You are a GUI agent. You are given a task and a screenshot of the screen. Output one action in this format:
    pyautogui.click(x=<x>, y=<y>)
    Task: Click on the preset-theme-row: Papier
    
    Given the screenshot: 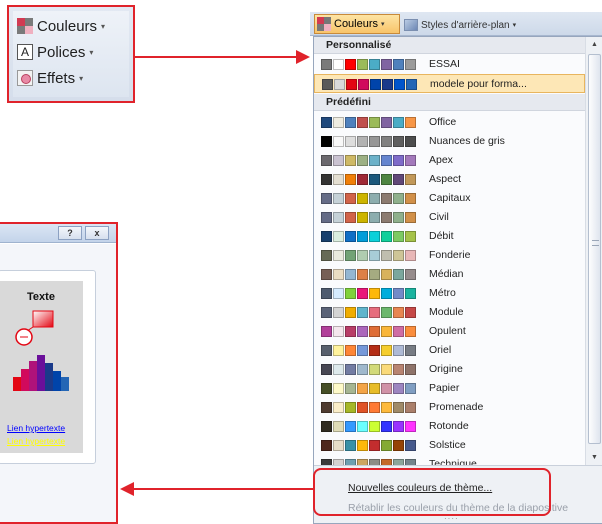 What is the action you would take?
    pyautogui.click(x=449, y=388)
    